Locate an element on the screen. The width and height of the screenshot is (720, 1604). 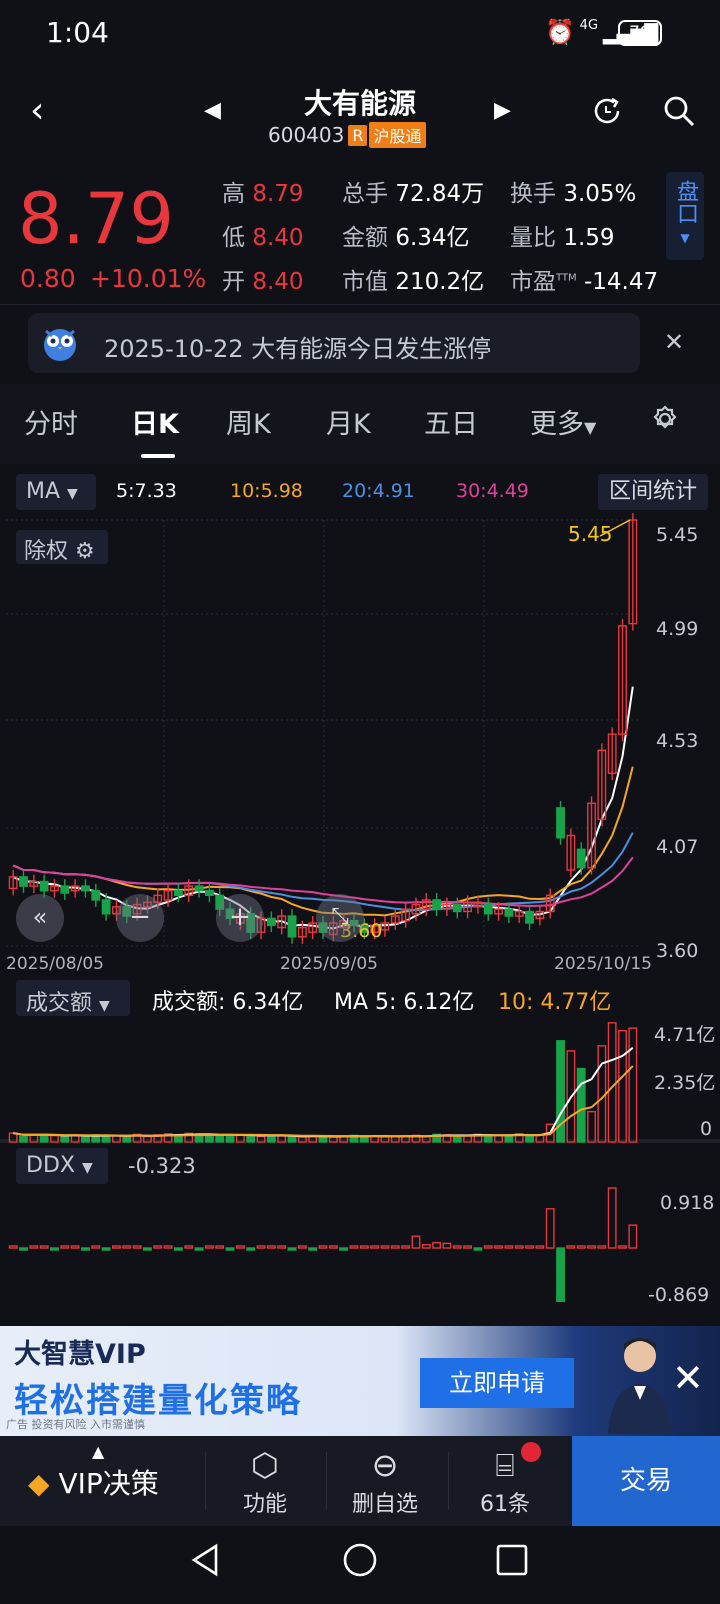
volume-indicator-select: 成交额 ▼ is located at coordinates (73, 998).